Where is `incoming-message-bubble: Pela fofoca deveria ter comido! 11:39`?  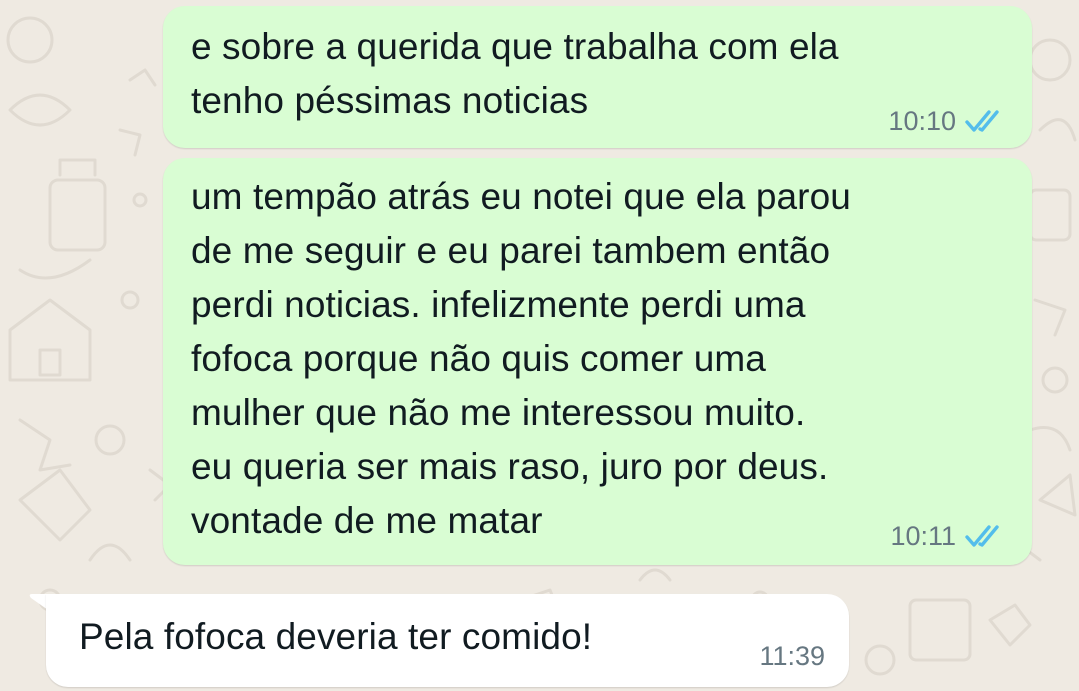 incoming-message-bubble: Pela fofoca deveria ter comido! 11:39 is located at coordinates (447, 640).